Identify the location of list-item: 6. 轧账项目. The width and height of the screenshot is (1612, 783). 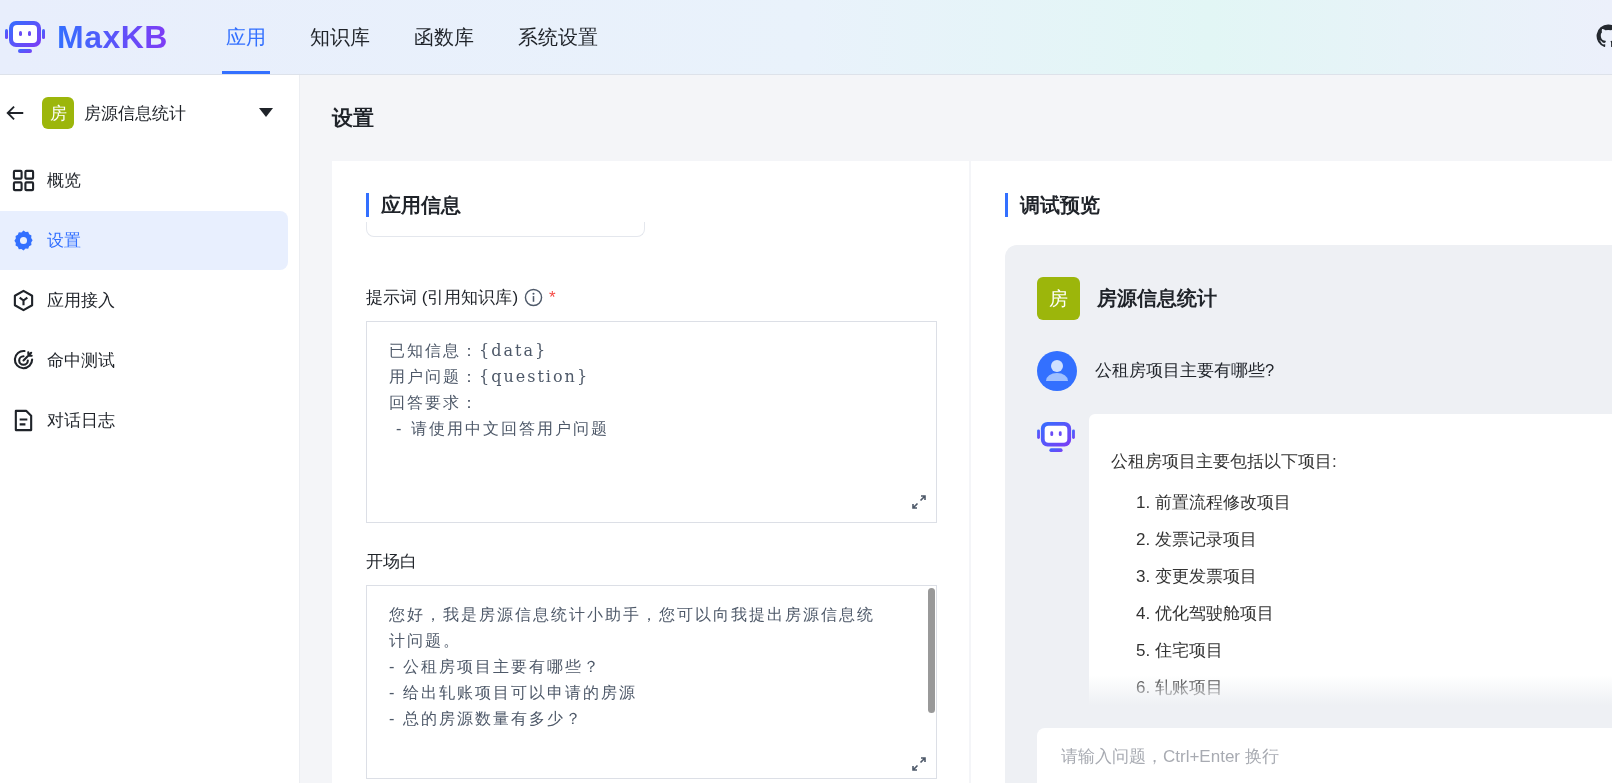
(1179, 688).